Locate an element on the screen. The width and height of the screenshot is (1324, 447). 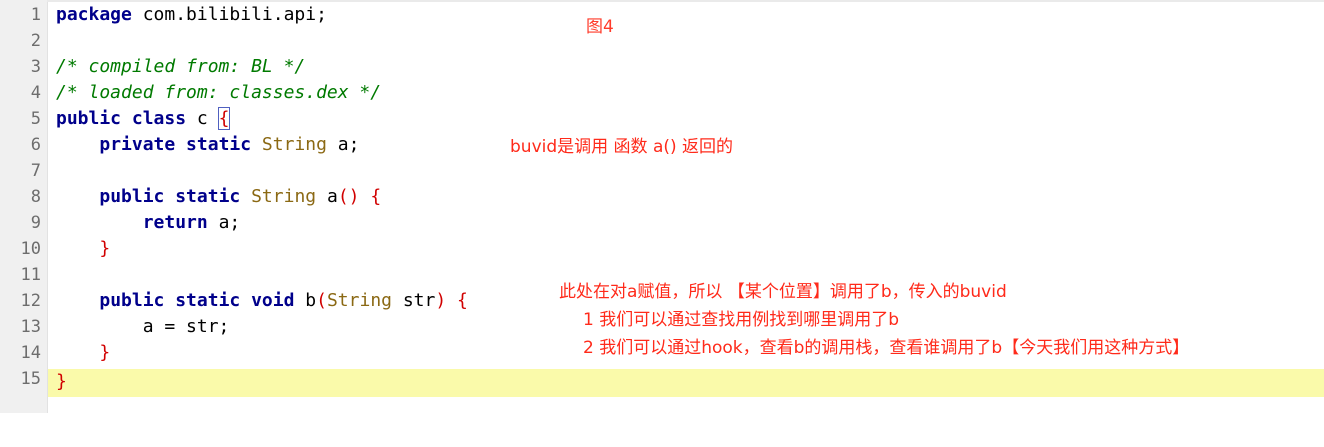
line-number: 12 is located at coordinates (30, 301).